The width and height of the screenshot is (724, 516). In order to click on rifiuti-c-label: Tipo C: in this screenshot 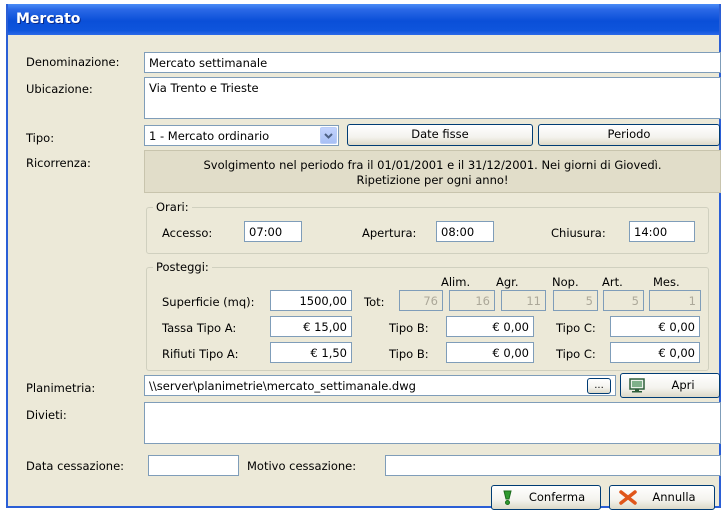, I will do `click(576, 354)`.